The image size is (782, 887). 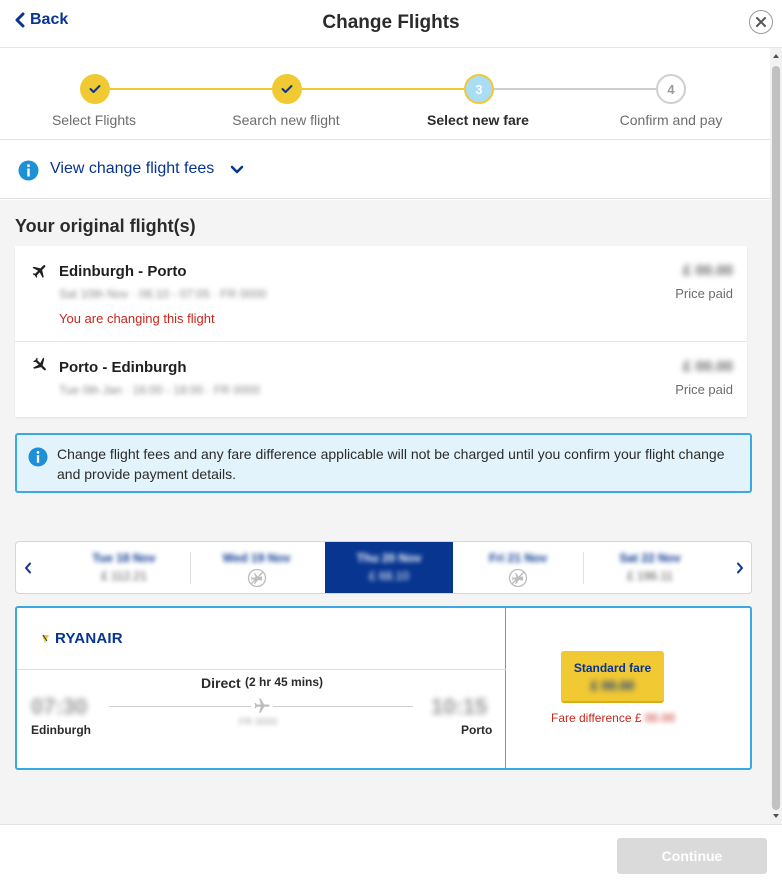 What do you see at coordinates (612, 677) in the screenshot?
I see `standard-fare-button: Standard fare £ 00.00` at bounding box center [612, 677].